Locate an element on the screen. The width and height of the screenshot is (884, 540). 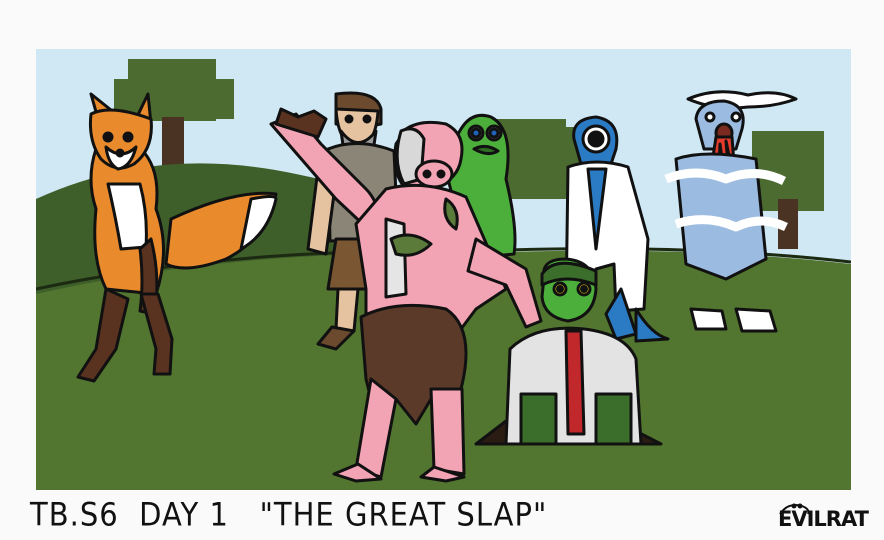
comic-caption: TB.S6 DAY 1 "THE GREAT SLAP" is located at coordinates (289, 515).